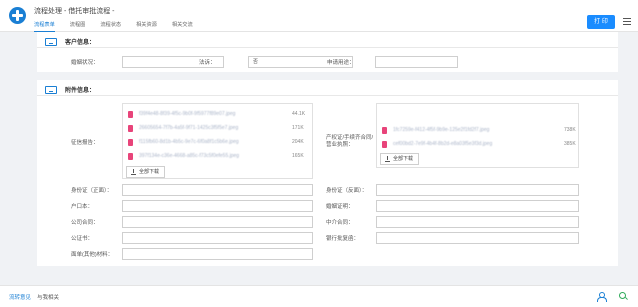 Image resolution: width=638 pixels, height=307 pixels. What do you see at coordinates (350, 141) in the screenshot?
I see `property-docs-label: 产权证/手续齐合同/营业执照：` at bounding box center [350, 141].